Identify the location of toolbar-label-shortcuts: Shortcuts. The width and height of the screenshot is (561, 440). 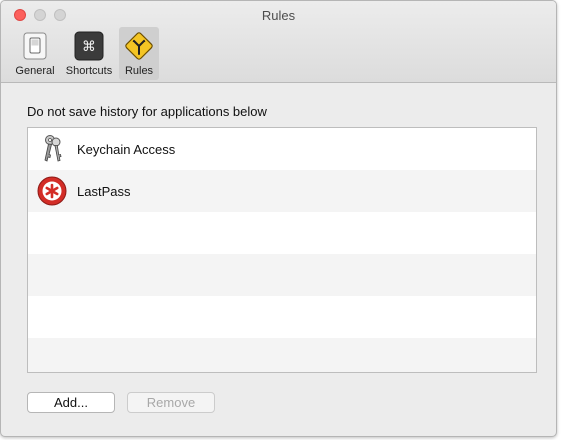
(89, 71).